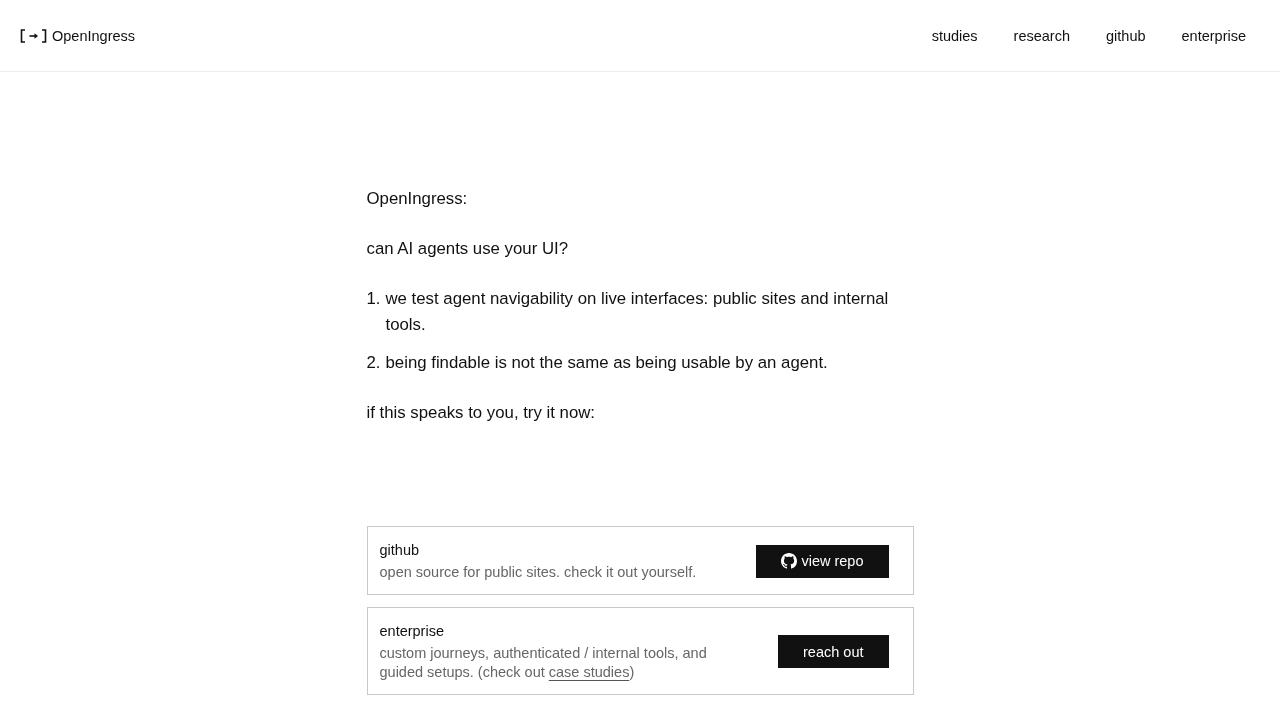  What do you see at coordinates (78, 35) in the screenshot?
I see `logo-link: OpenIngress` at bounding box center [78, 35].